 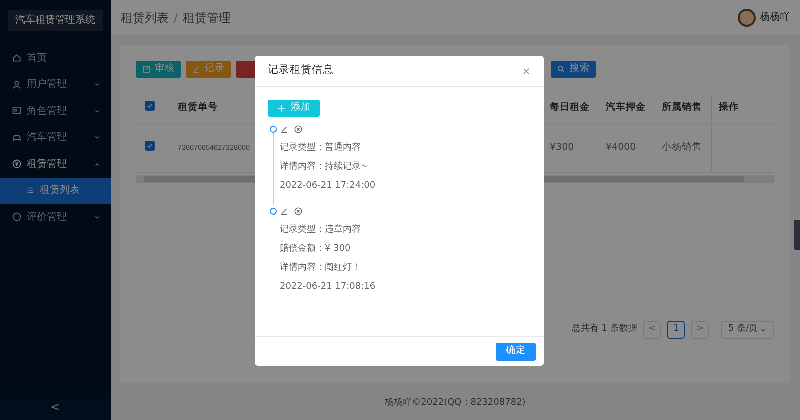 What do you see at coordinates (563, 147) in the screenshot?
I see `table-cell-text: ¥300` at bounding box center [563, 147].